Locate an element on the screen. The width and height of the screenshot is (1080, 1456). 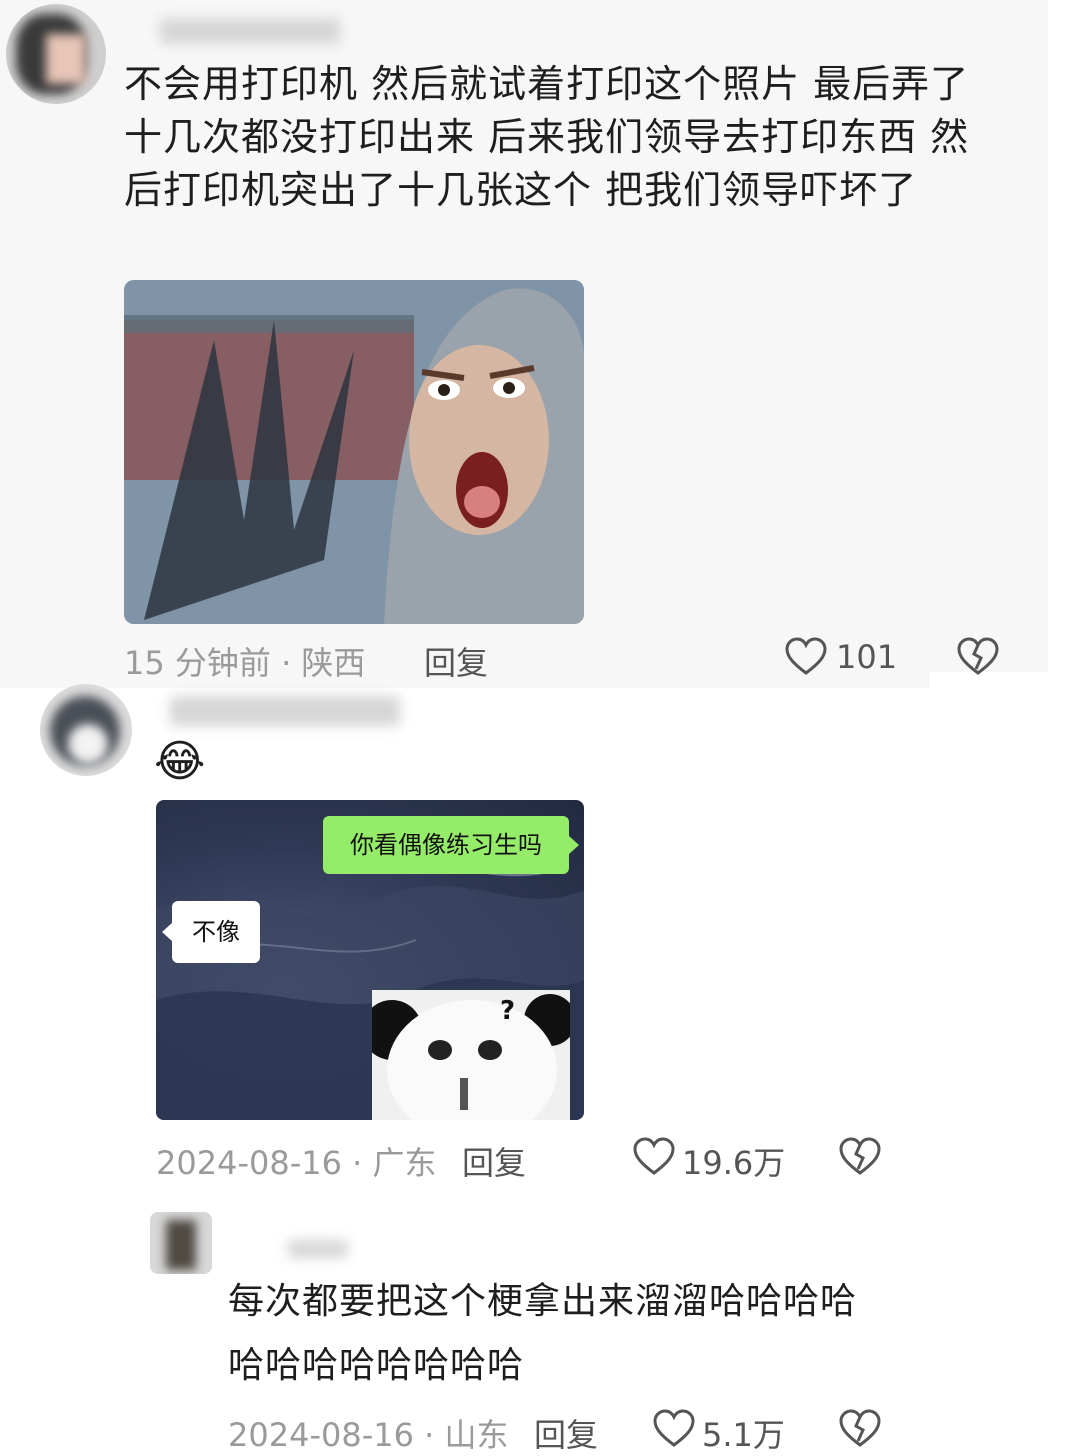
divider is located at coordinates (1005, 687).